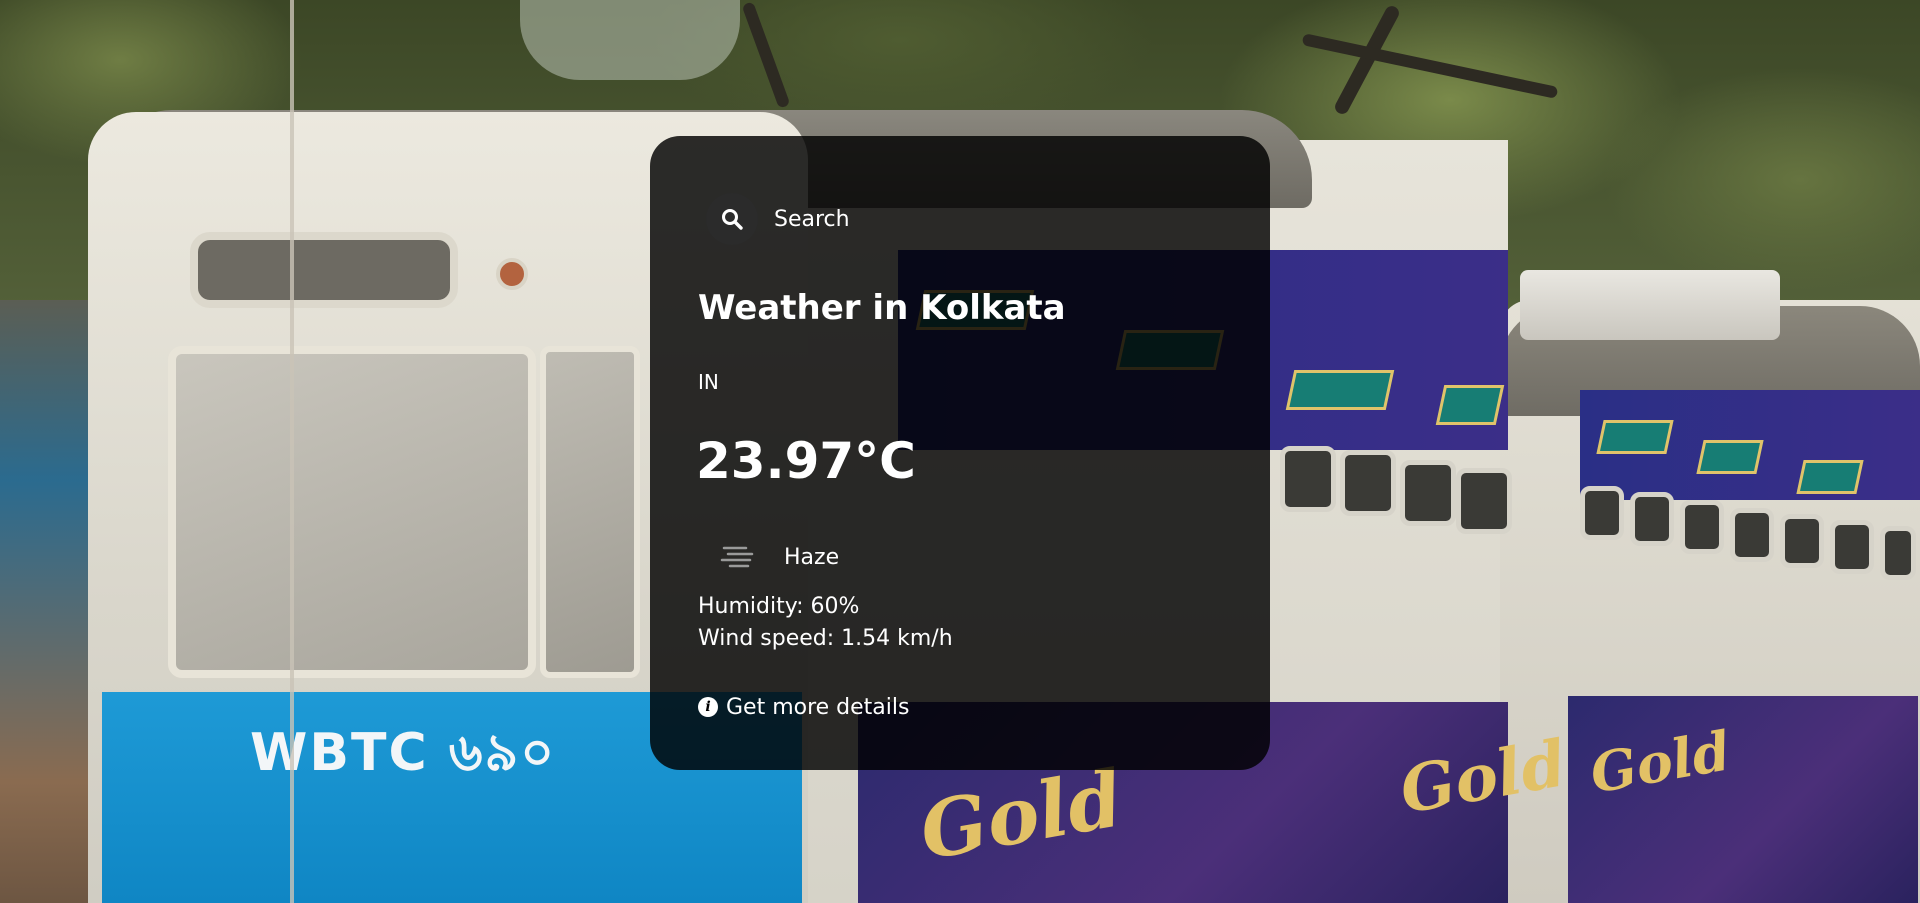  What do you see at coordinates (292, 451) in the screenshot?
I see `overhead-pole` at bounding box center [292, 451].